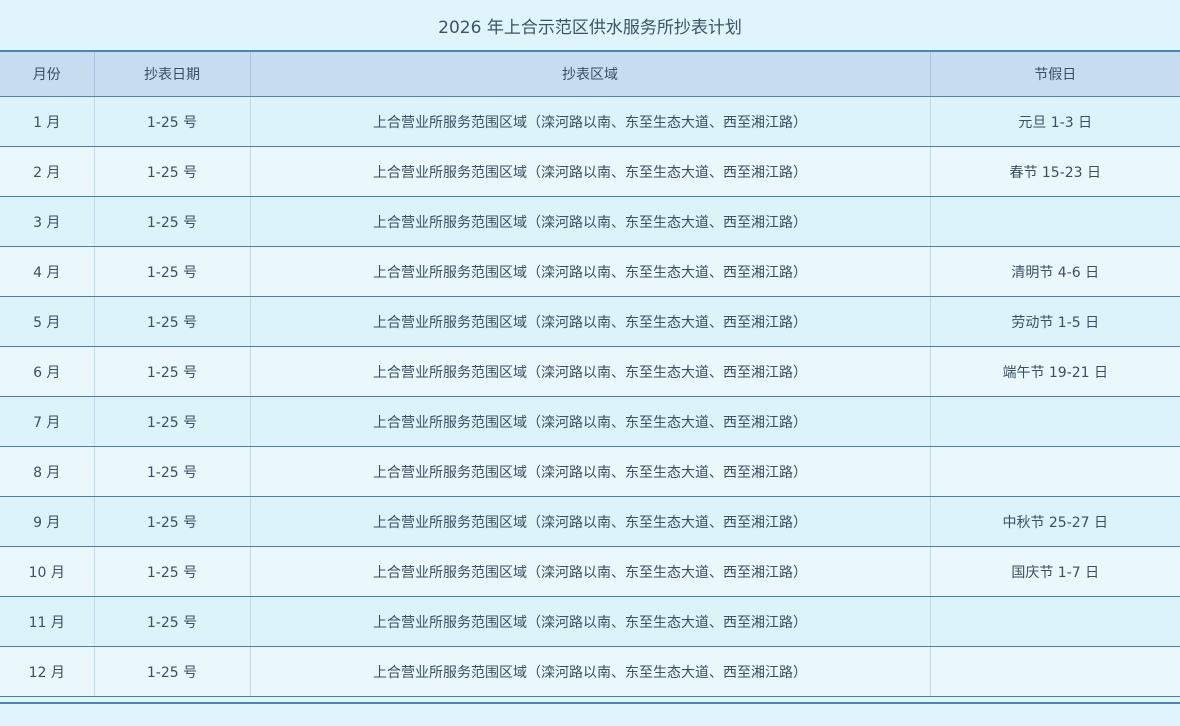 The image size is (1180, 726). Describe the element at coordinates (47, 221) in the screenshot. I see `month-cell: 3 月` at that location.